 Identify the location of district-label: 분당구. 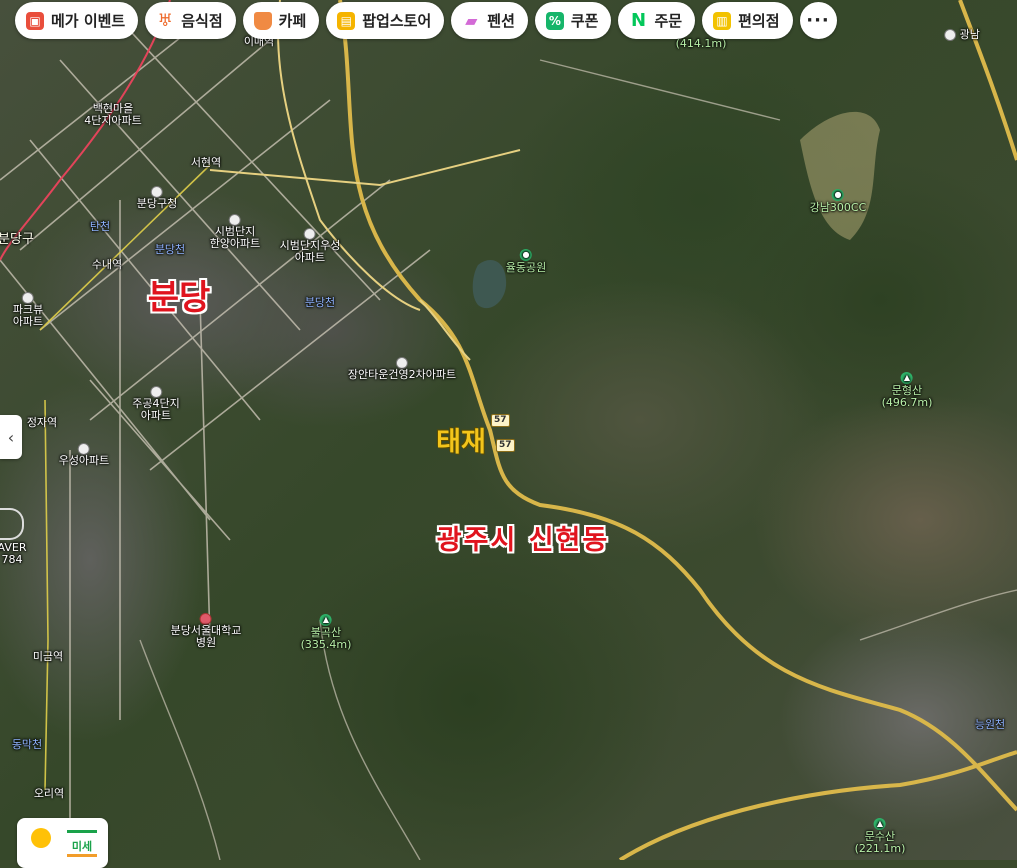
(17, 239).